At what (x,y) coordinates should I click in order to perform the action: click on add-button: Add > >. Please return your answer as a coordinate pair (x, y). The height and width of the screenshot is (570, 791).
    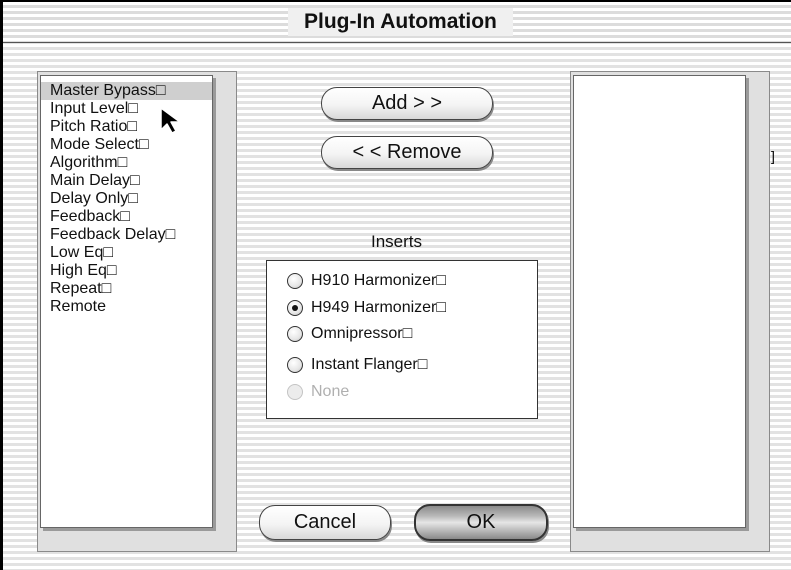
    Looking at the image, I should click on (407, 103).